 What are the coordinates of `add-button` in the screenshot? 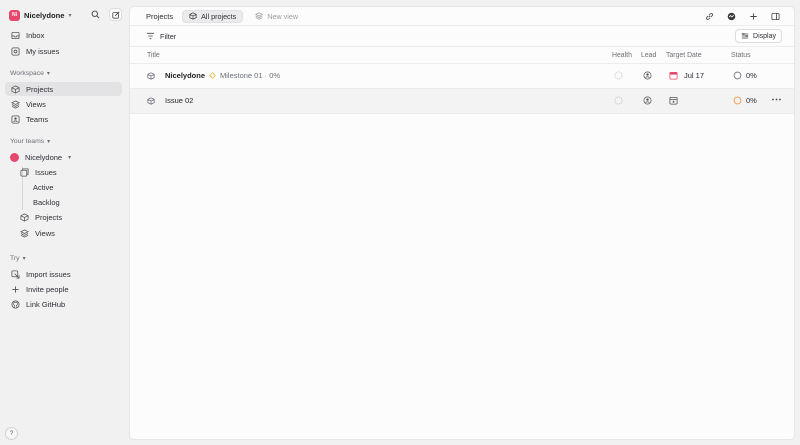 It's located at (753, 16).